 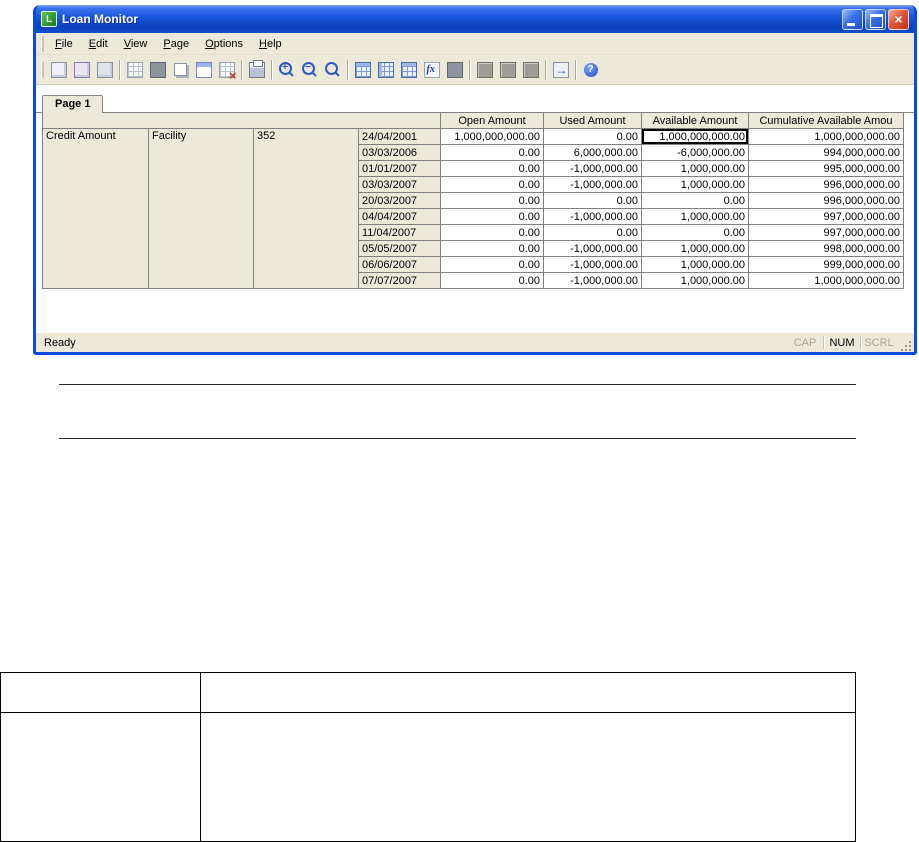 I want to click on toolbar-grip, so click(x=42, y=69).